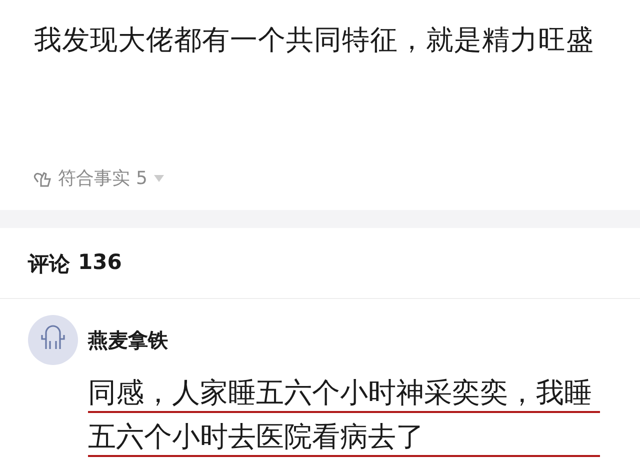 The width and height of the screenshot is (640, 463). I want to click on comments-count: 136, so click(100, 263).